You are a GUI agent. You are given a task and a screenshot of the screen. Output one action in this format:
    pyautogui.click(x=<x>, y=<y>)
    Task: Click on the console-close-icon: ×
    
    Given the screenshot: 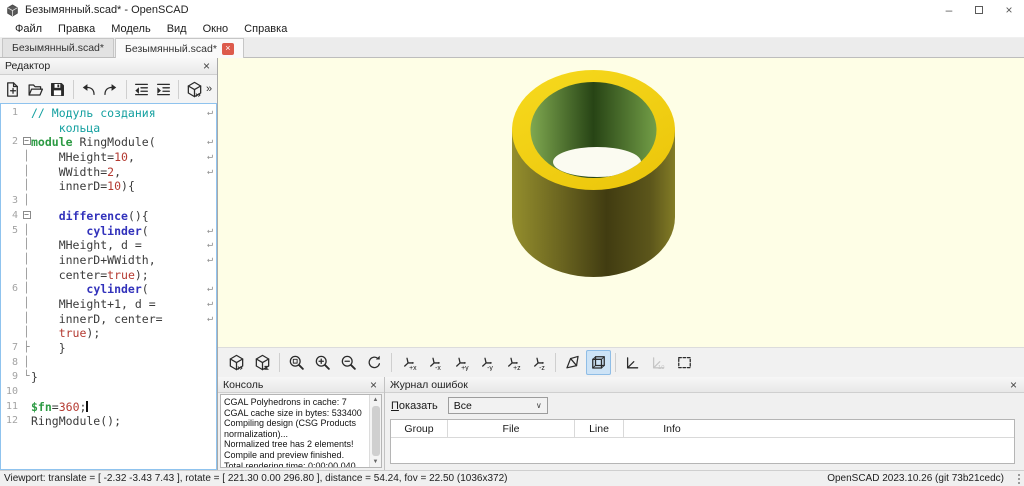 What is the action you would take?
    pyautogui.click(x=373, y=385)
    